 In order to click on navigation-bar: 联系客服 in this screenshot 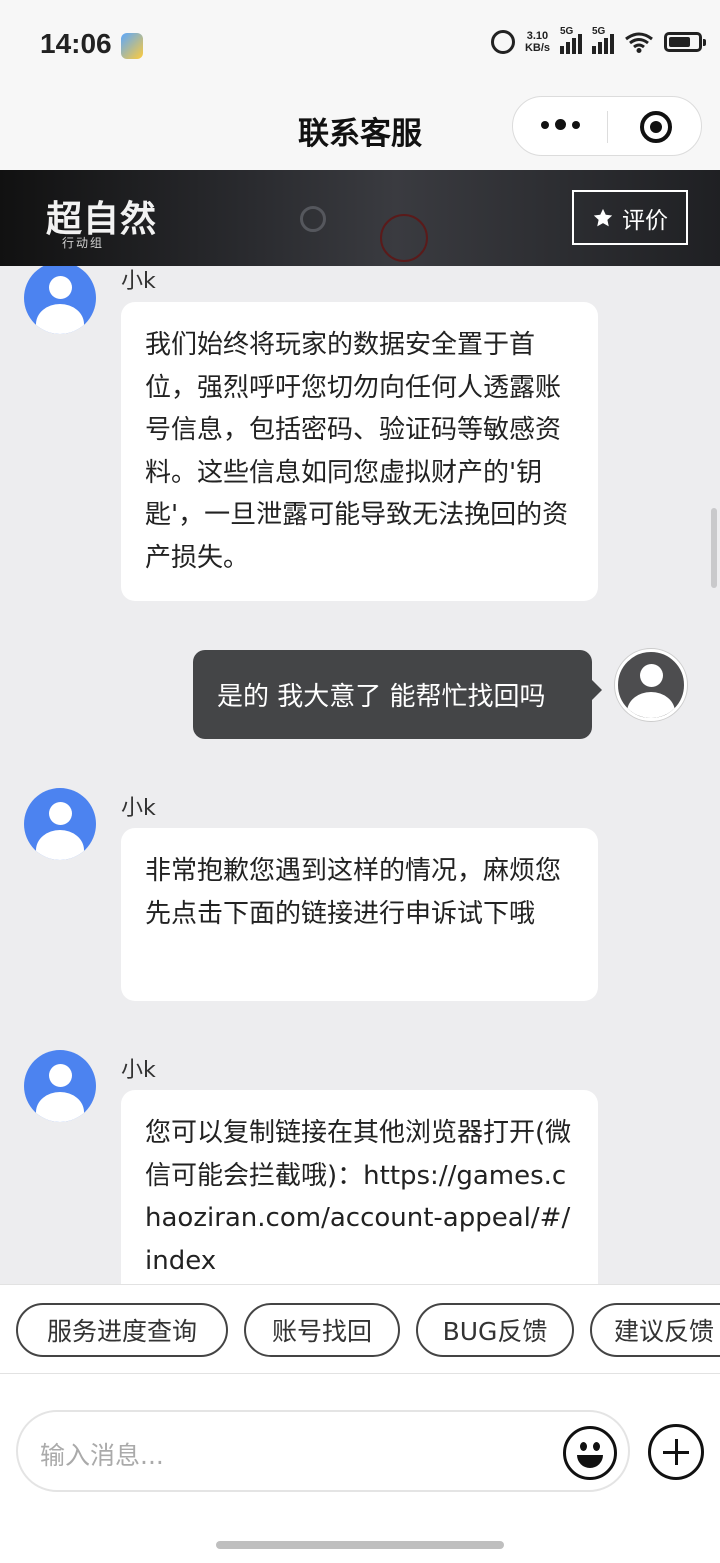, I will do `click(360, 131)`.